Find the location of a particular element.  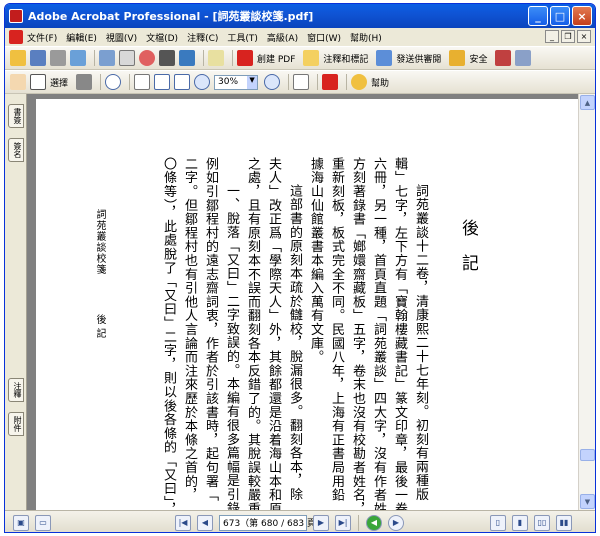

menu-file: 文件(F) is located at coordinates (42, 37).